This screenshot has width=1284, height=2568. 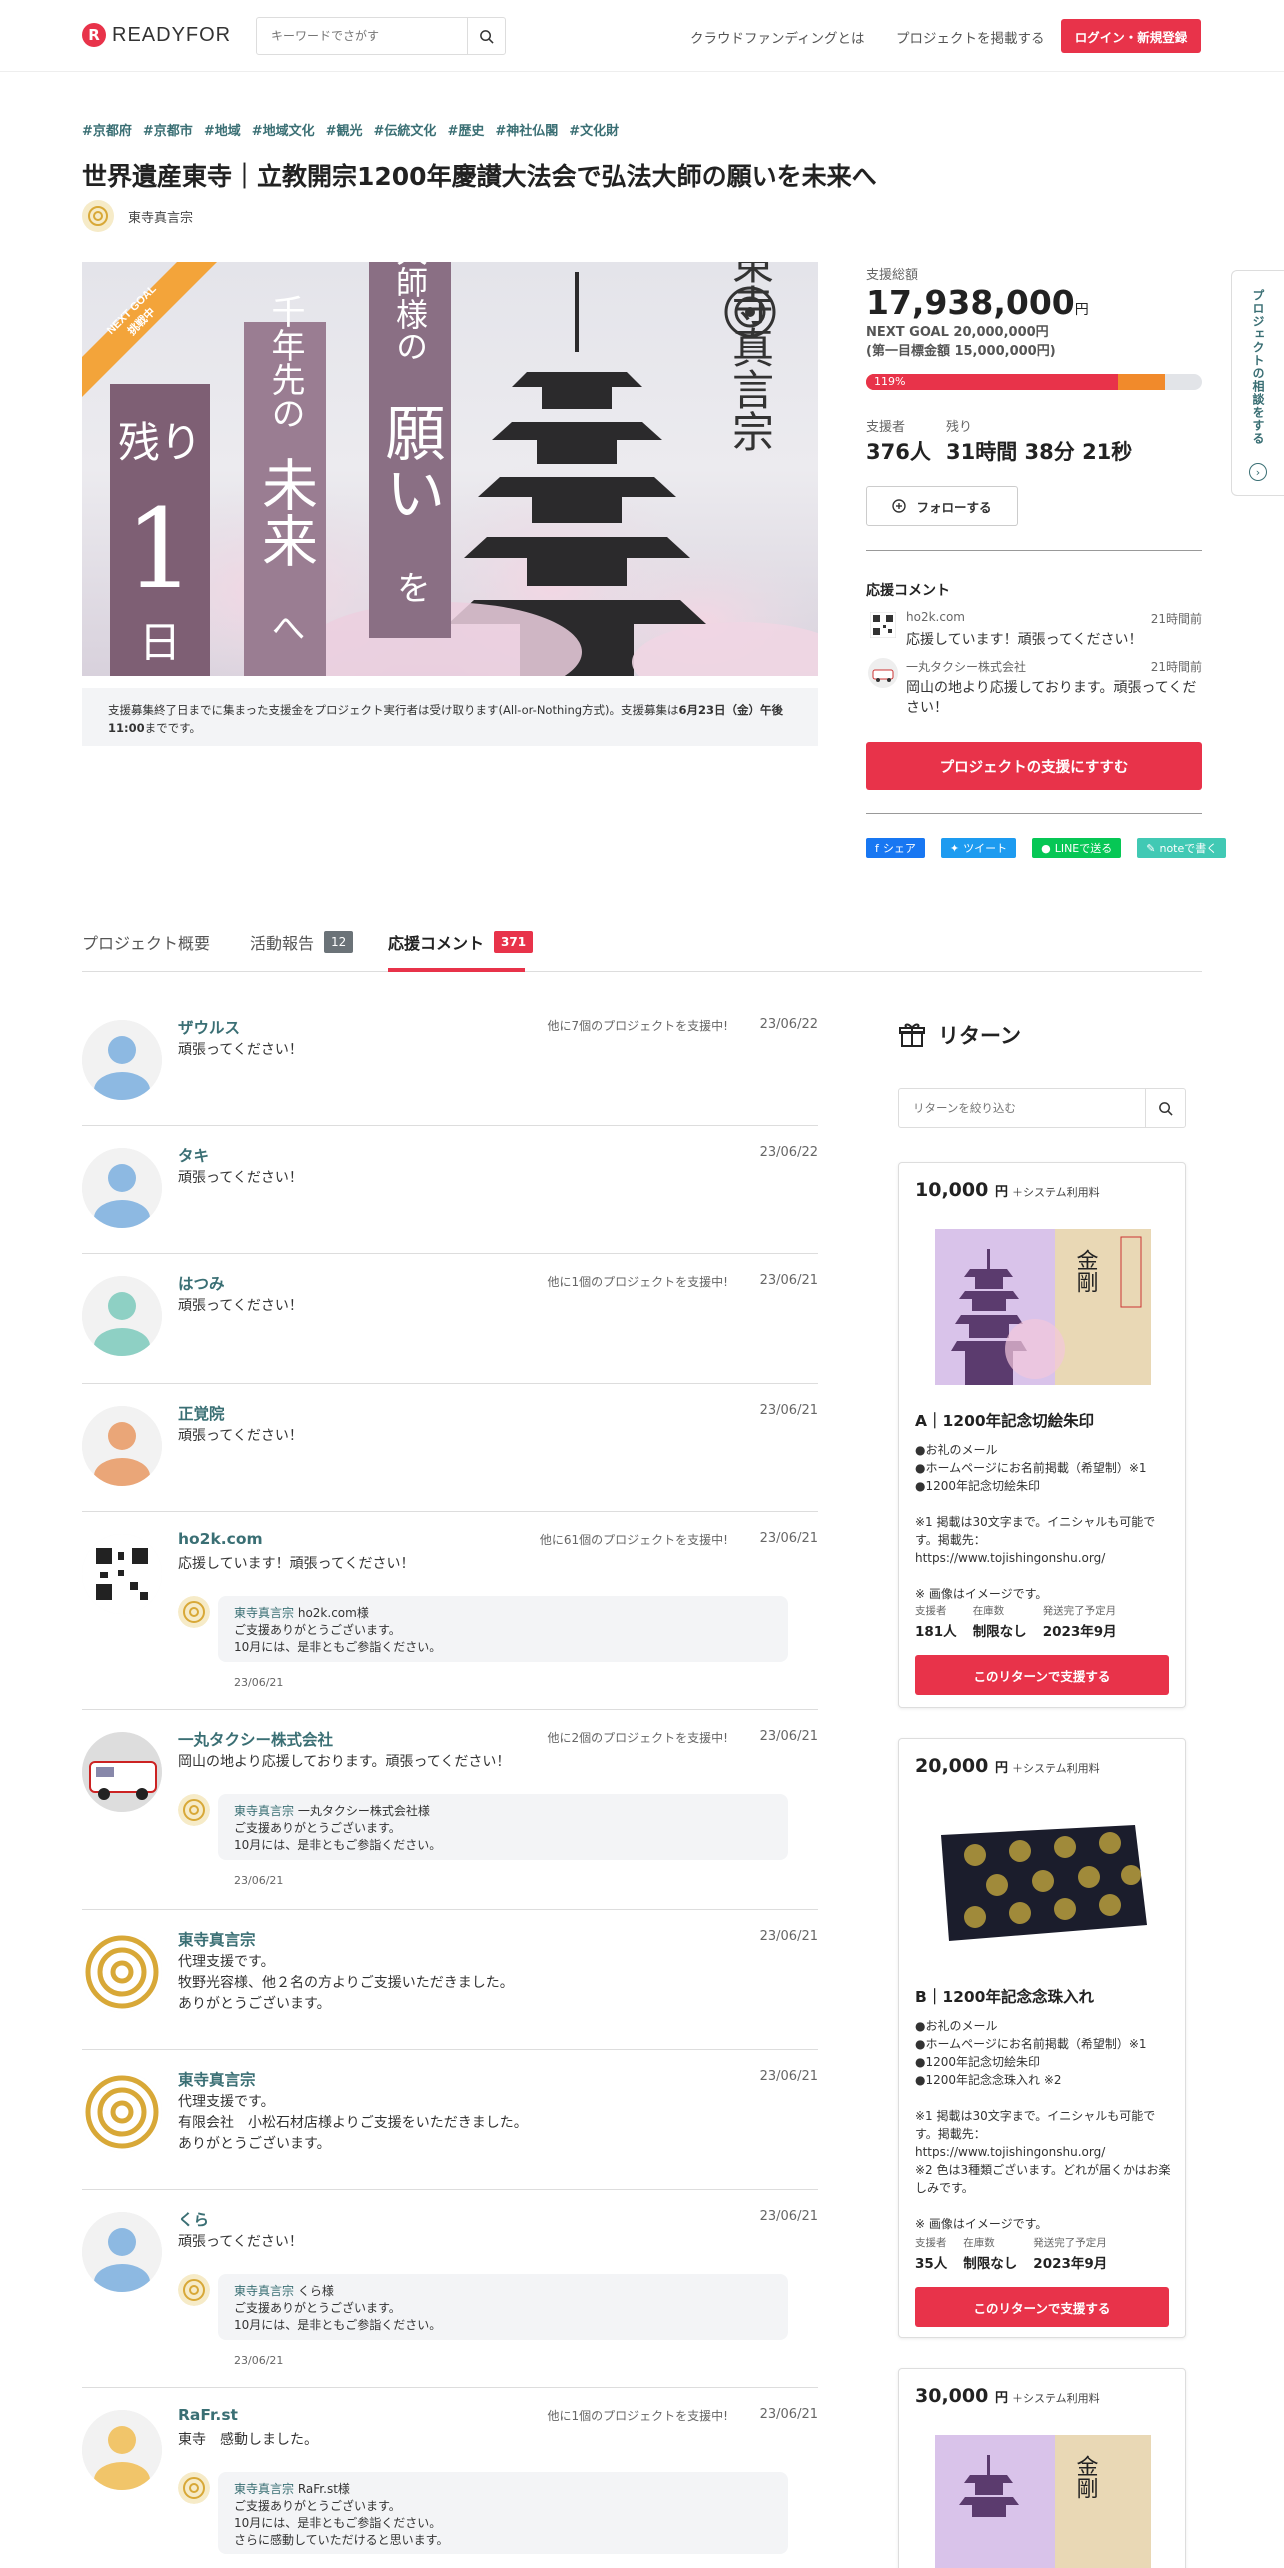 What do you see at coordinates (1005, 1421) in the screenshot?
I see `reward-title: A｜1200年記念切絵朱印` at bounding box center [1005, 1421].